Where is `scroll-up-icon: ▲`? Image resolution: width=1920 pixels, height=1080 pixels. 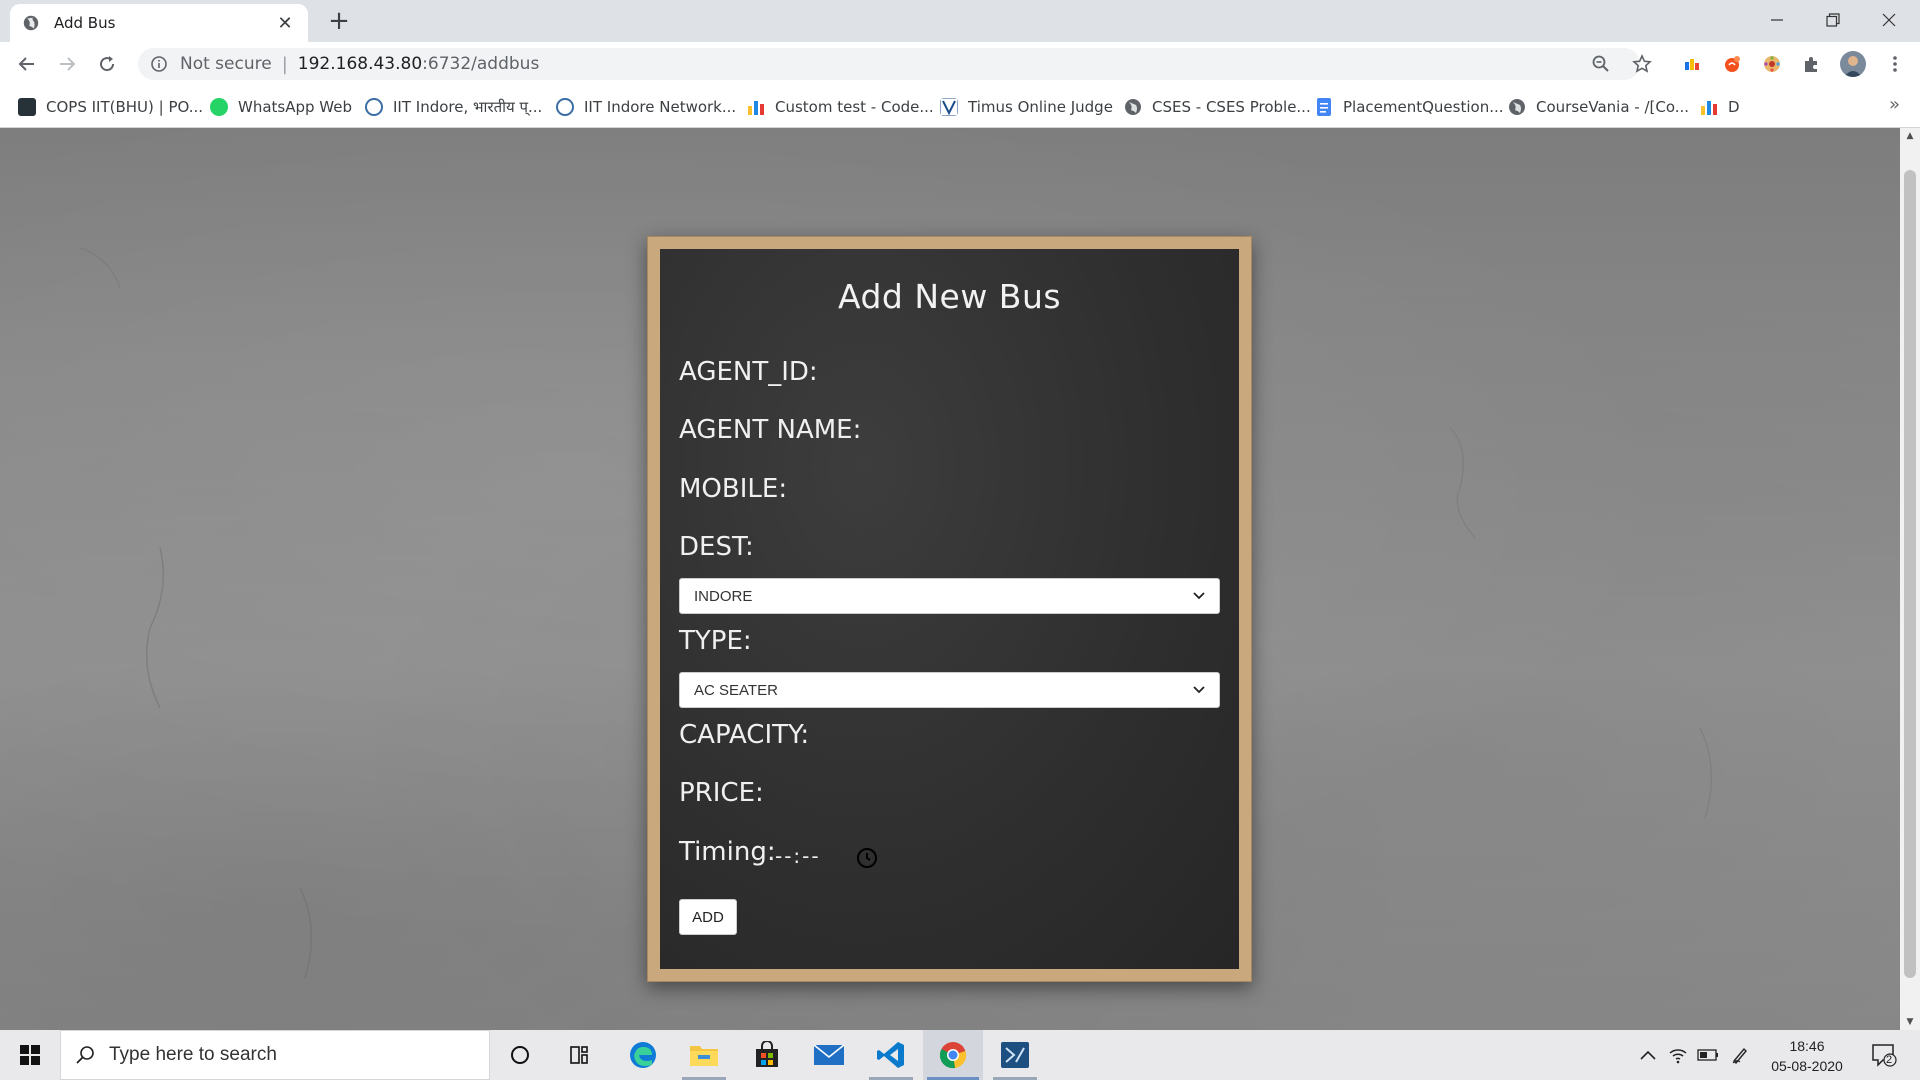 scroll-up-icon: ▲ is located at coordinates (1910, 136).